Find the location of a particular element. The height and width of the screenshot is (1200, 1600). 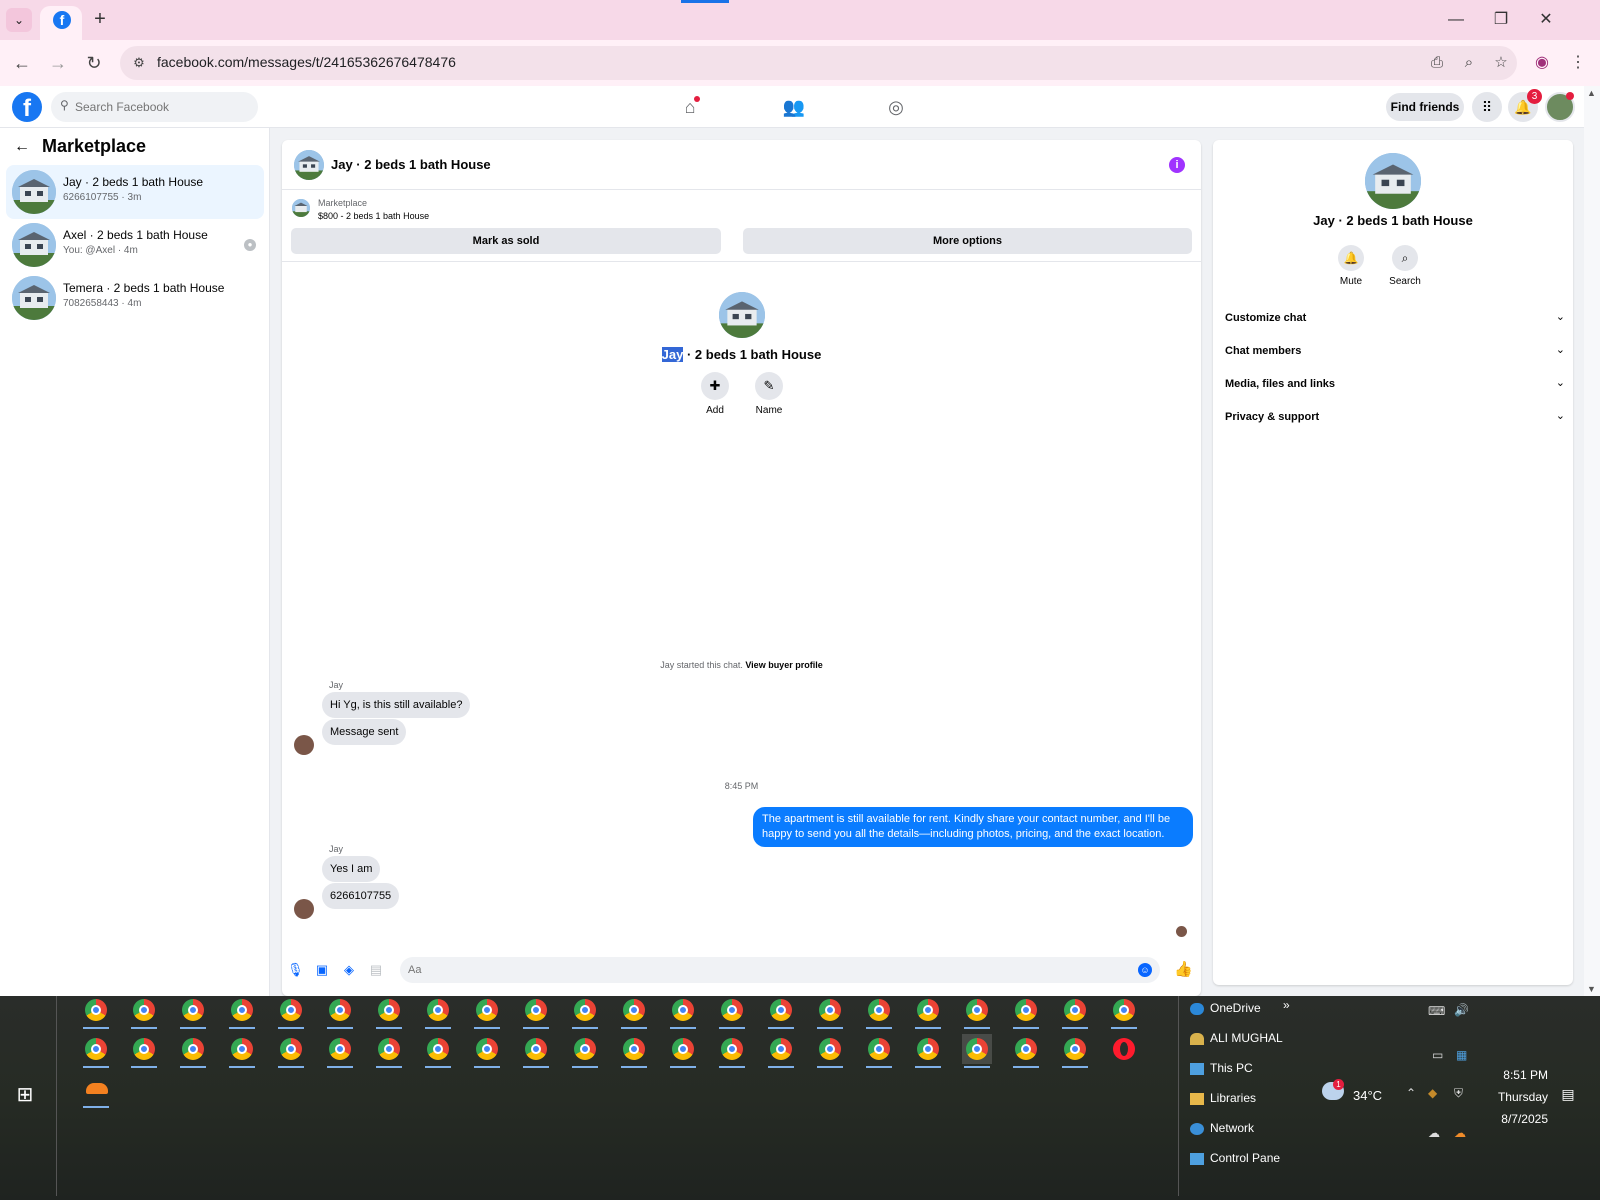

tray-app-icon: ◆ is located at coordinates (1432, 1093).